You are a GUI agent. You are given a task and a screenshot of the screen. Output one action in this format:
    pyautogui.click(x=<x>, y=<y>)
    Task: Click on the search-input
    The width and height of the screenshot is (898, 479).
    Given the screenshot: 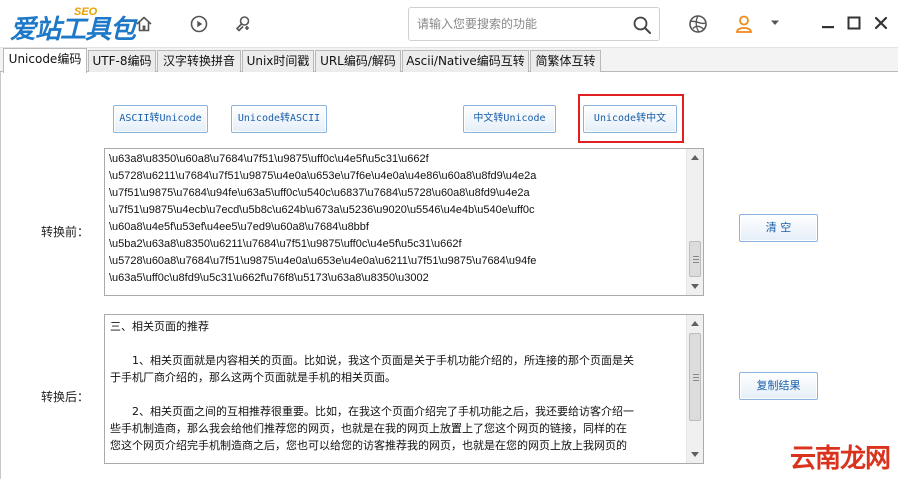 What is the action you would take?
    pyautogui.click(x=517, y=24)
    